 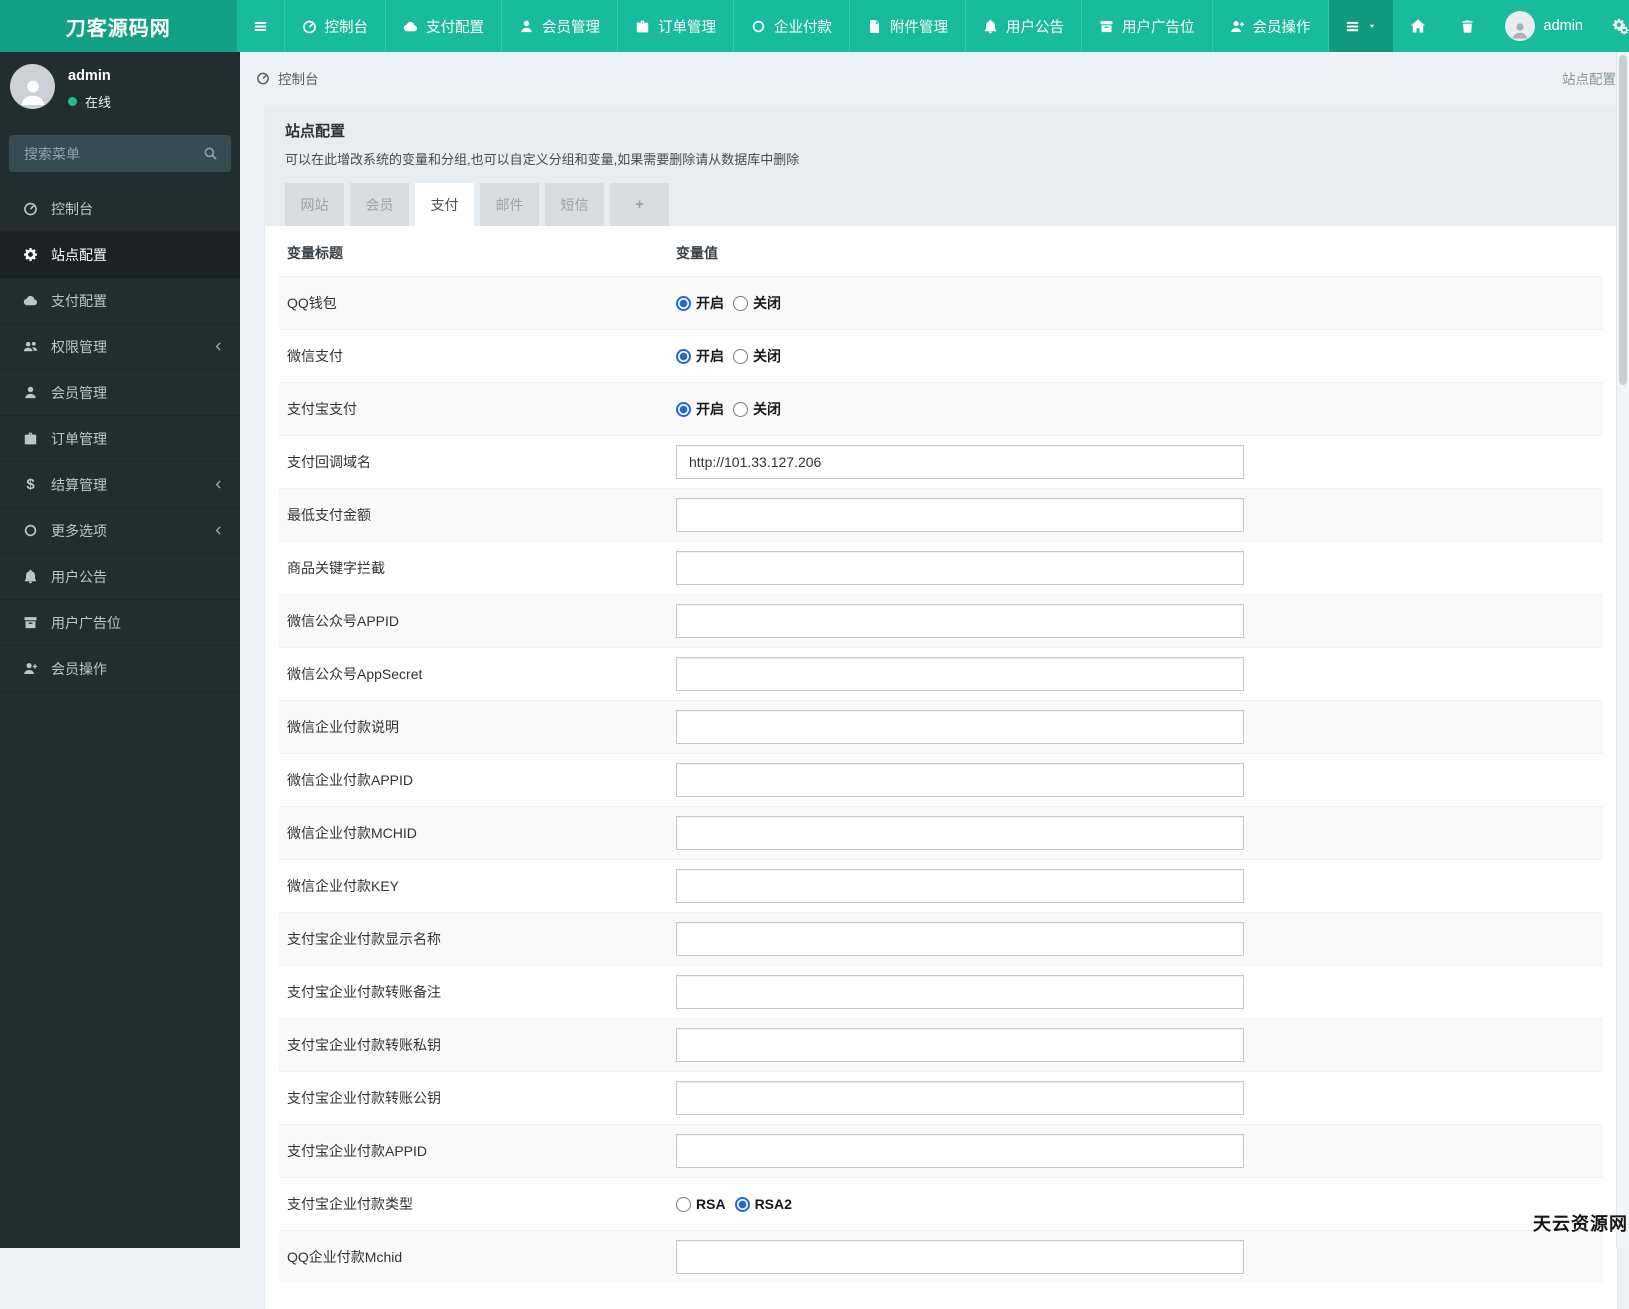 I want to click on table-row: 微信企业付款KEY, so click(x=941, y=886).